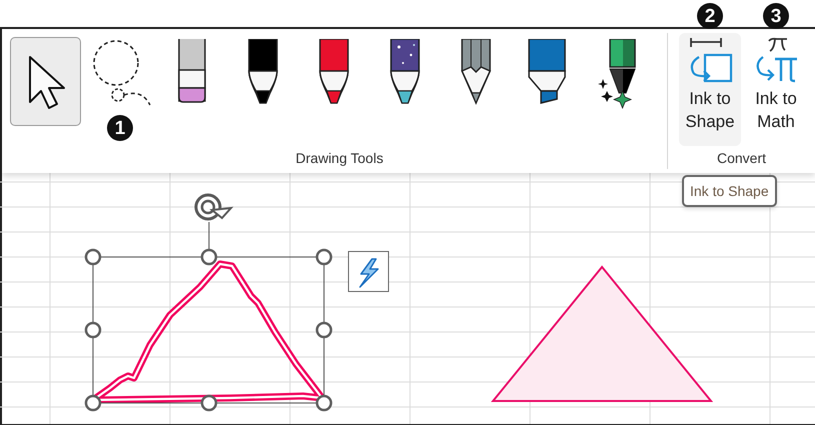  Describe the element at coordinates (729, 191) in the screenshot. I see `tooltip: Ink to Shape` at that location.